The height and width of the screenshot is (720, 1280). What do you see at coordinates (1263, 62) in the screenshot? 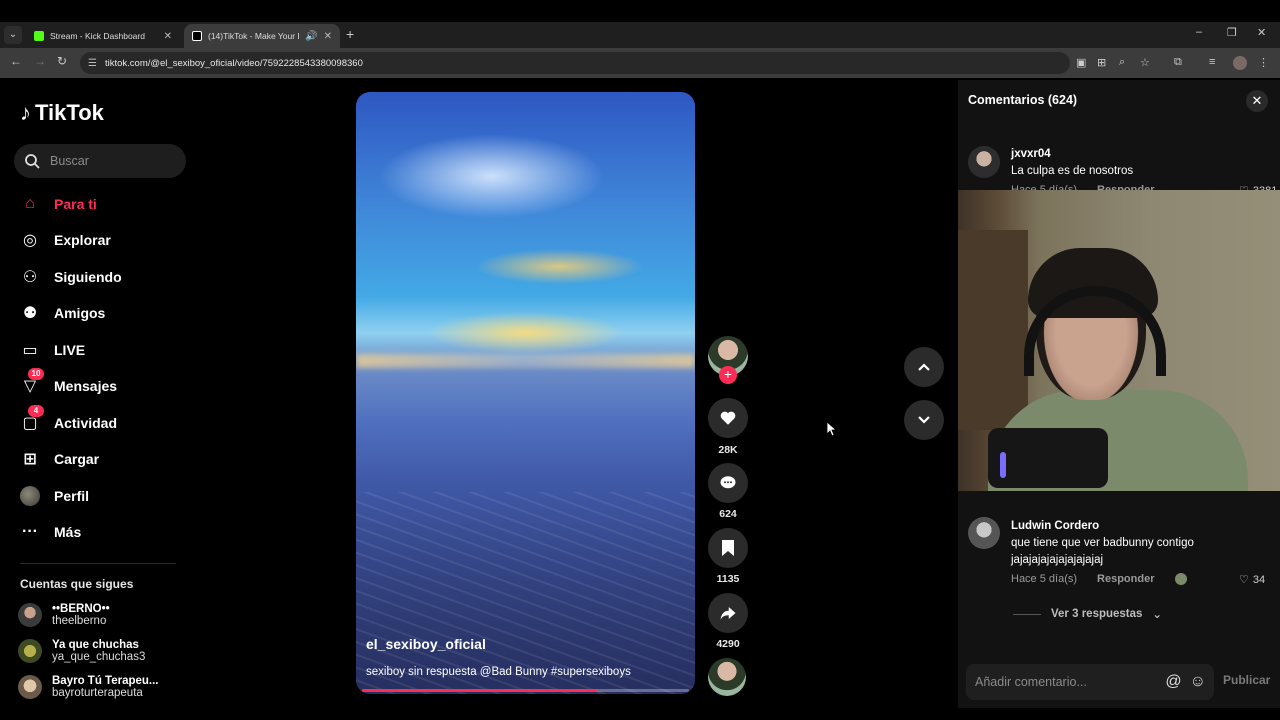
I see `menu-dots-icon: ⋮` at bounding box center [1263, 62].